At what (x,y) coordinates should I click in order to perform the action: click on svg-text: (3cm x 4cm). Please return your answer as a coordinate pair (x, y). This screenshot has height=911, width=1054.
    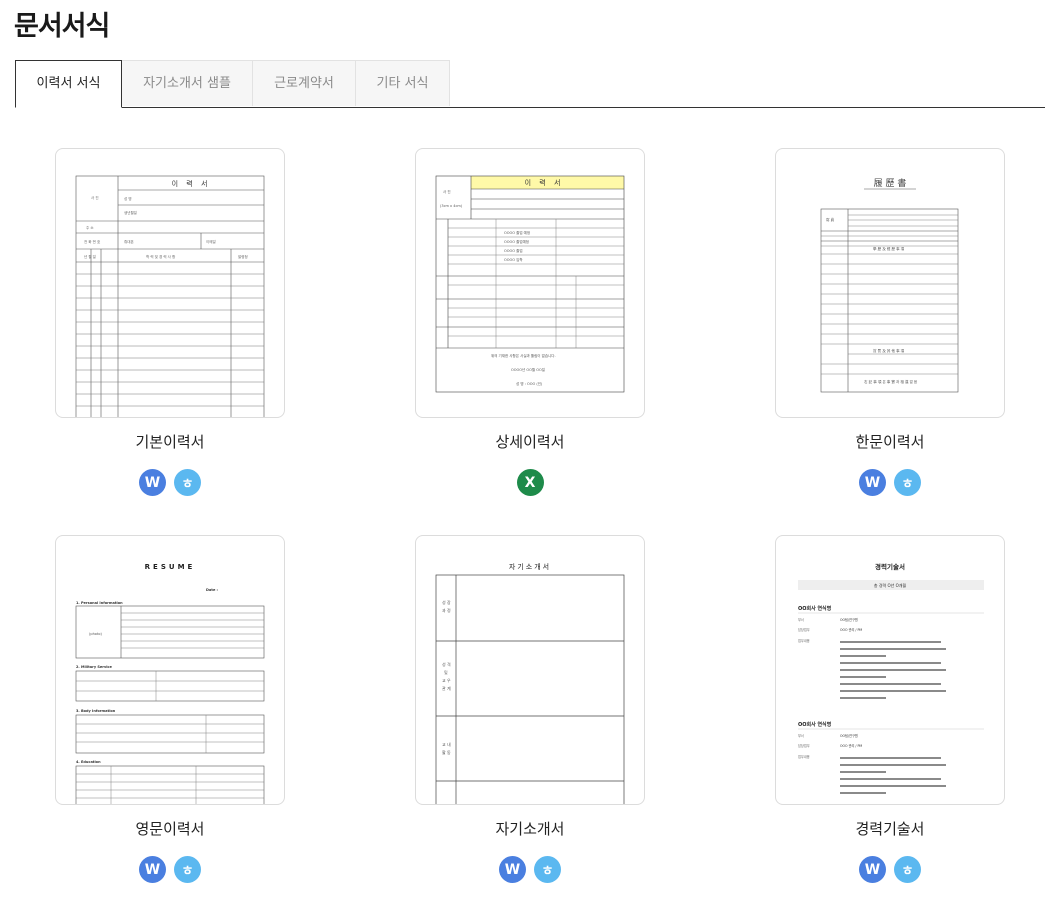
    Looking at the image, I should click on (451, 206).